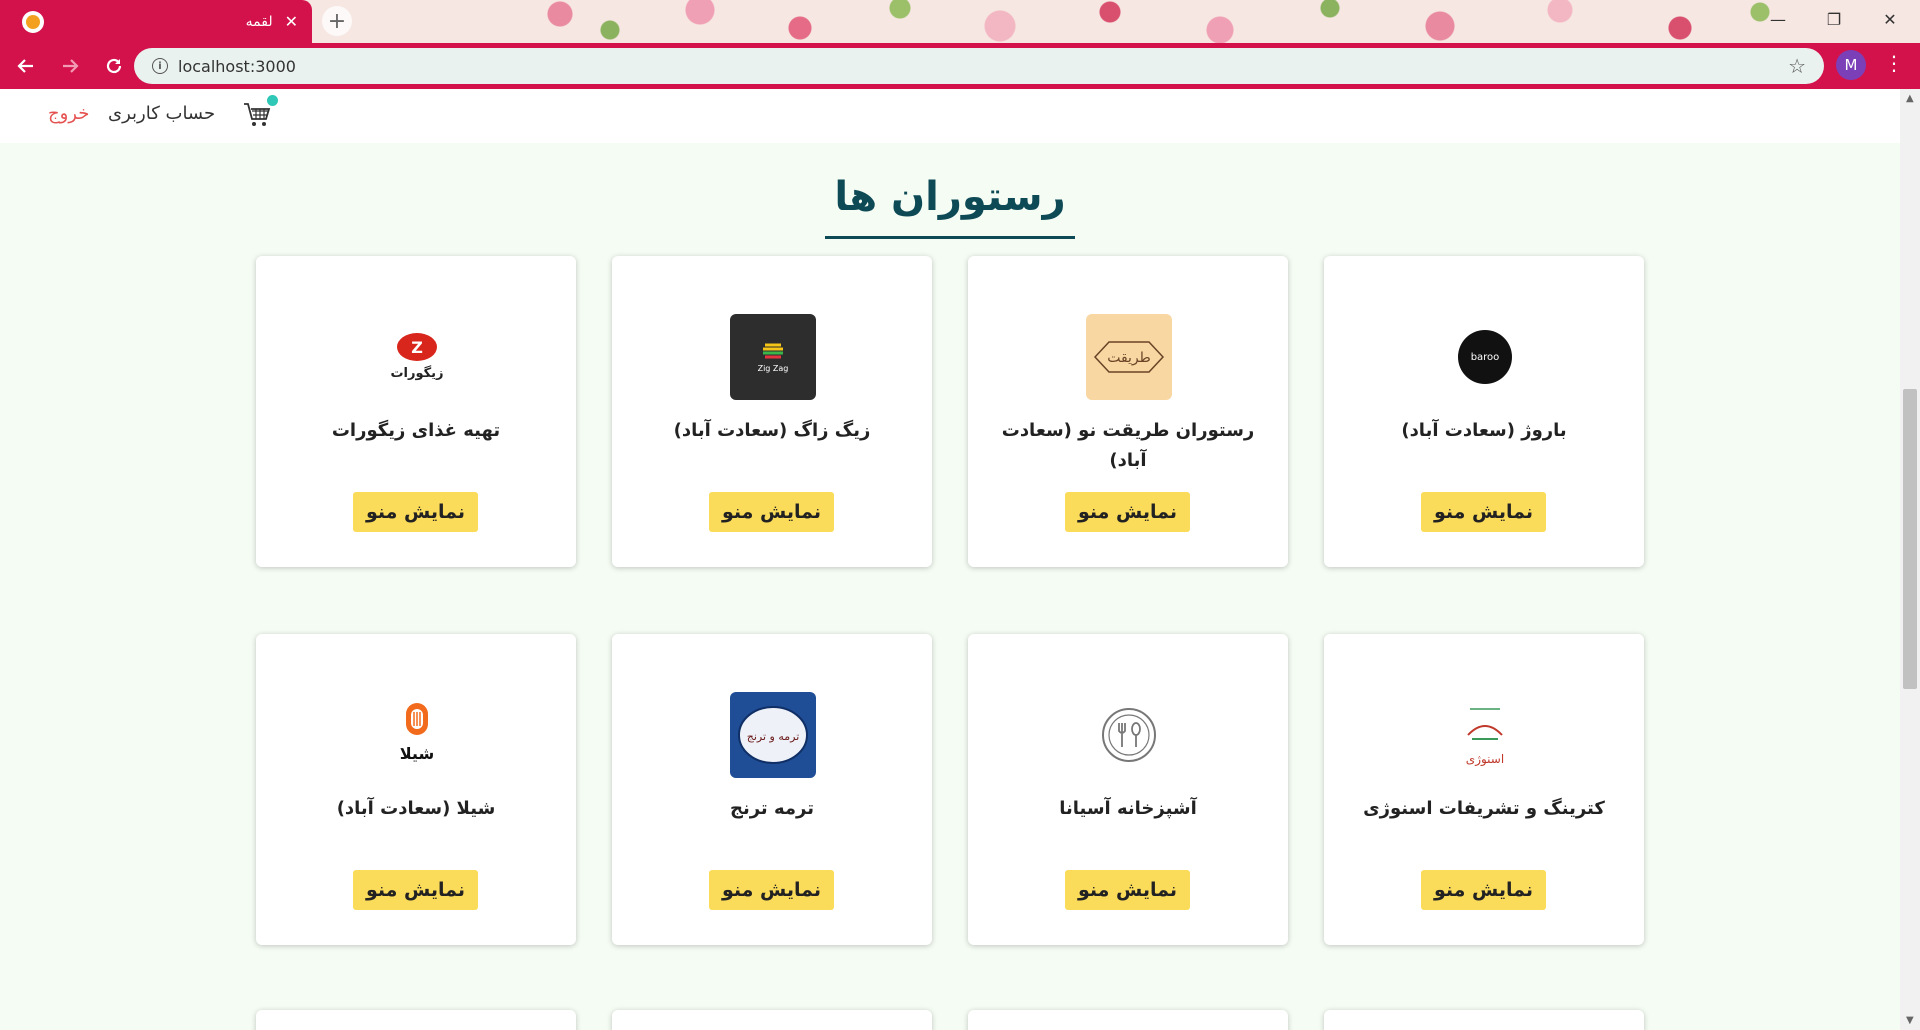 The height and width of the screenshot is (1030, 1920). I want to click on svg-text: ترمه و ترنج, so click(773, 736).